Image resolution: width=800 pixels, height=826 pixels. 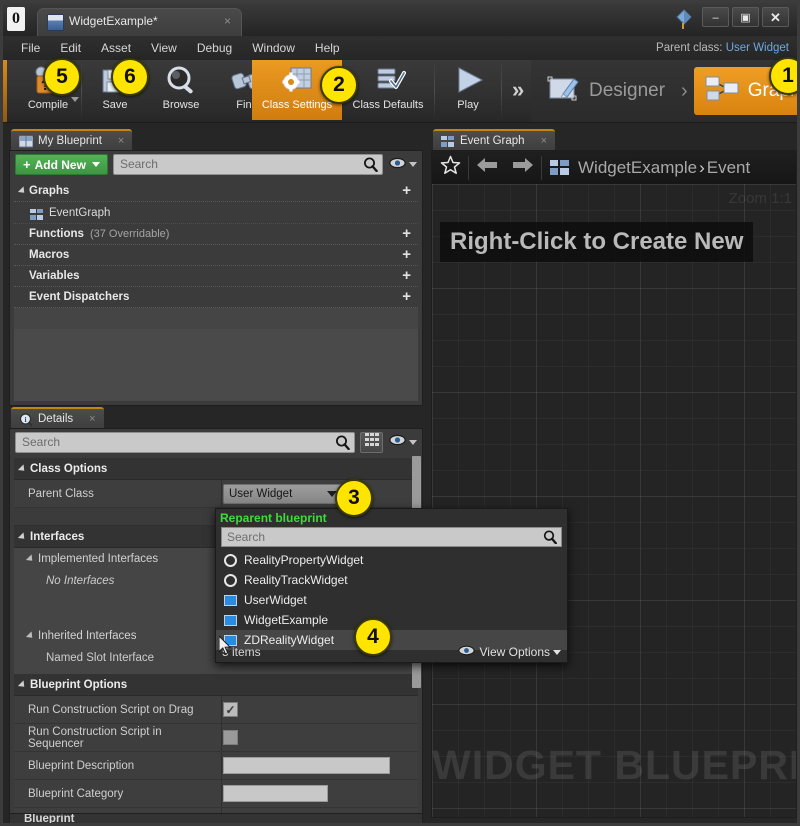 I want to click on details-next-section-clipped: Blueprint, so click(x=216, y=819).